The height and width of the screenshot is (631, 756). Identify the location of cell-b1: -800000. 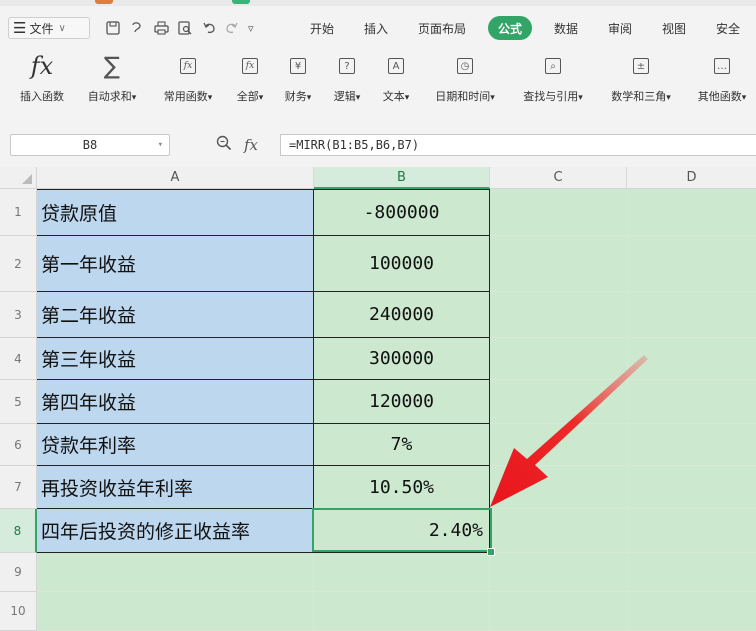
(402, 212).